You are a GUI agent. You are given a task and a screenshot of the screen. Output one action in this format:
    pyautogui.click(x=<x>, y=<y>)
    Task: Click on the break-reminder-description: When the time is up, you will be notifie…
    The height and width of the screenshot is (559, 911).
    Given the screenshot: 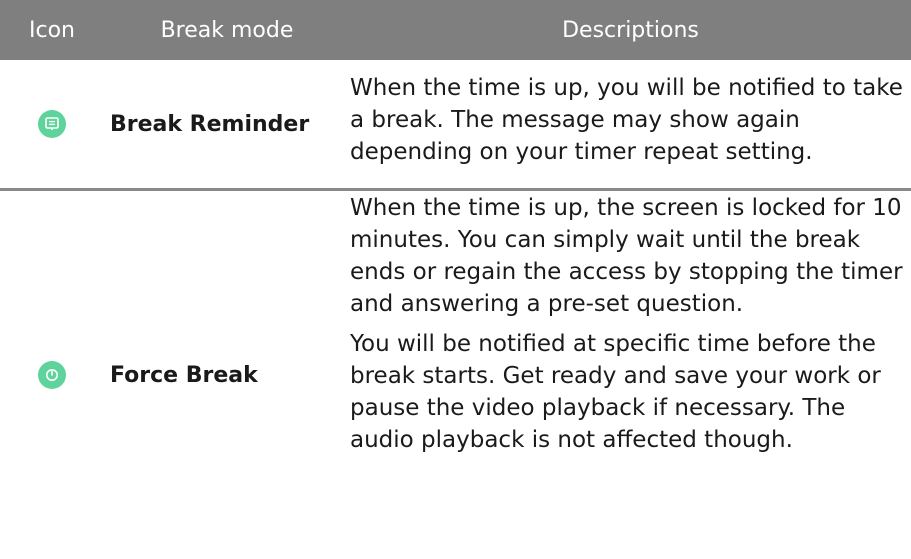 What is the action you would take?
    pyautogui.click(x=630, y=120)
    